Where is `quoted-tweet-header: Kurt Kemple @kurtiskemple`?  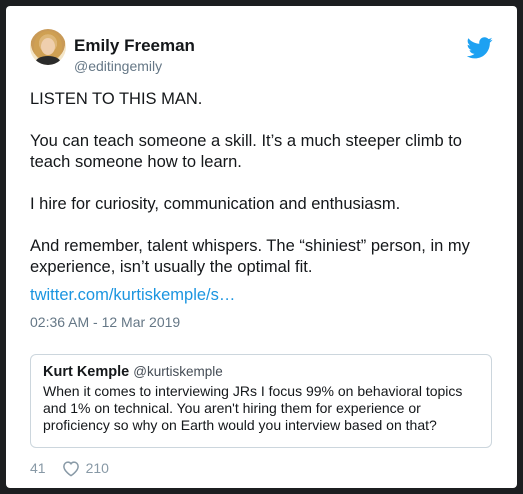
quoted-tweet-header: Kurt Kemple @kurtiskemple is located at coordinates (261, 372).